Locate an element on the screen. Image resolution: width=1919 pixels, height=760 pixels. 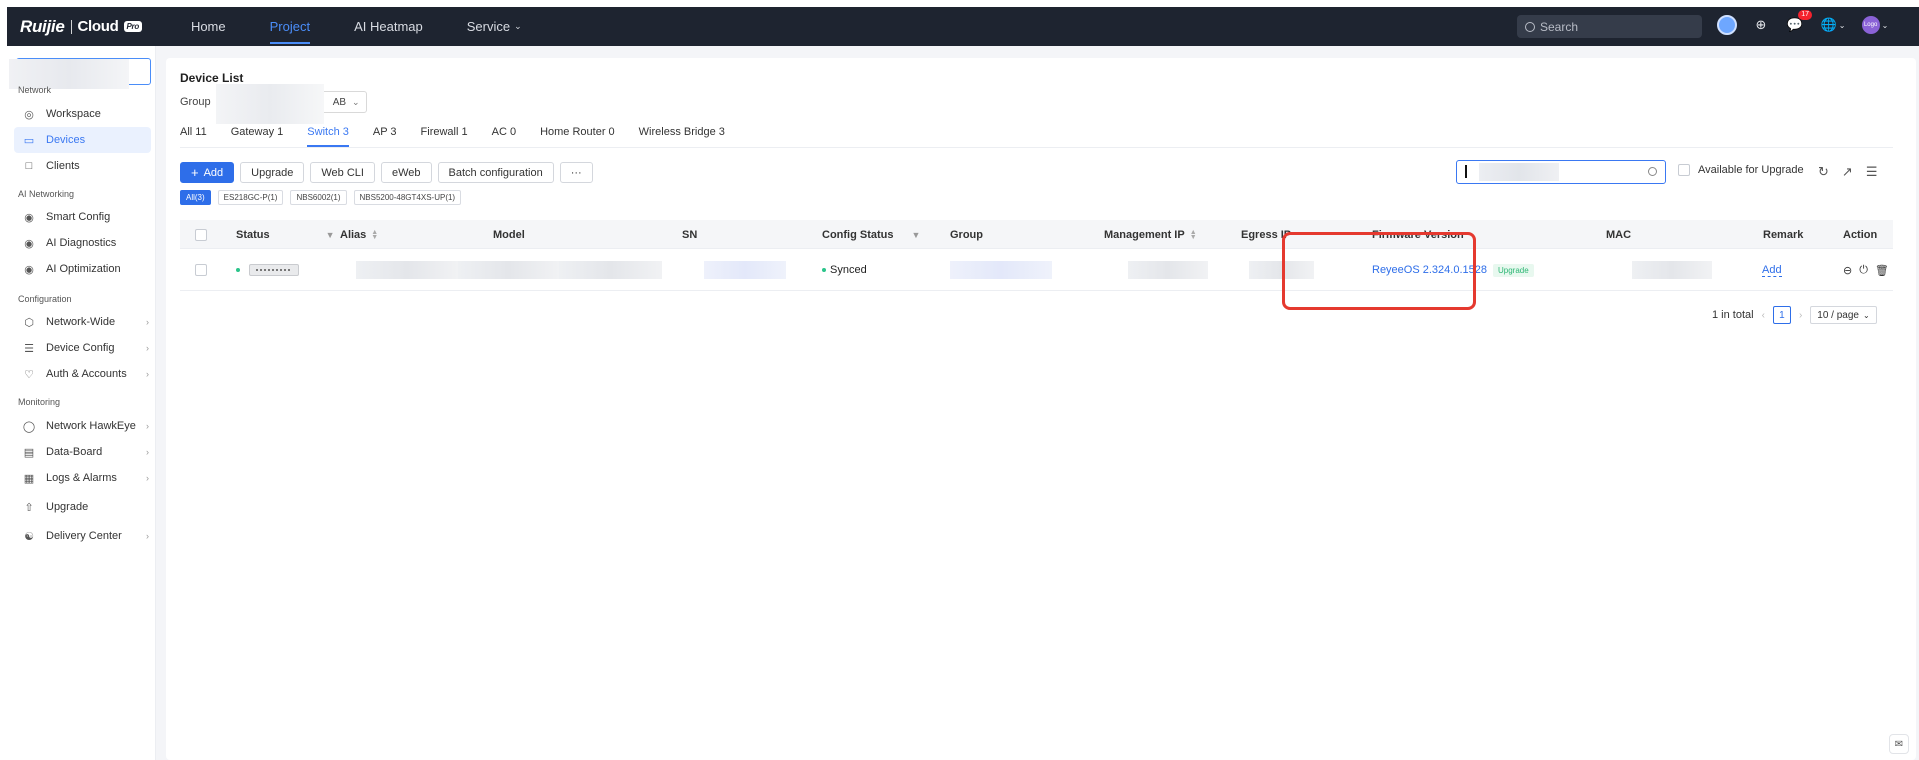
sidebar-item-network-hawkeye: ◯ Network HawkEye › is located at coordinates (82, 426).